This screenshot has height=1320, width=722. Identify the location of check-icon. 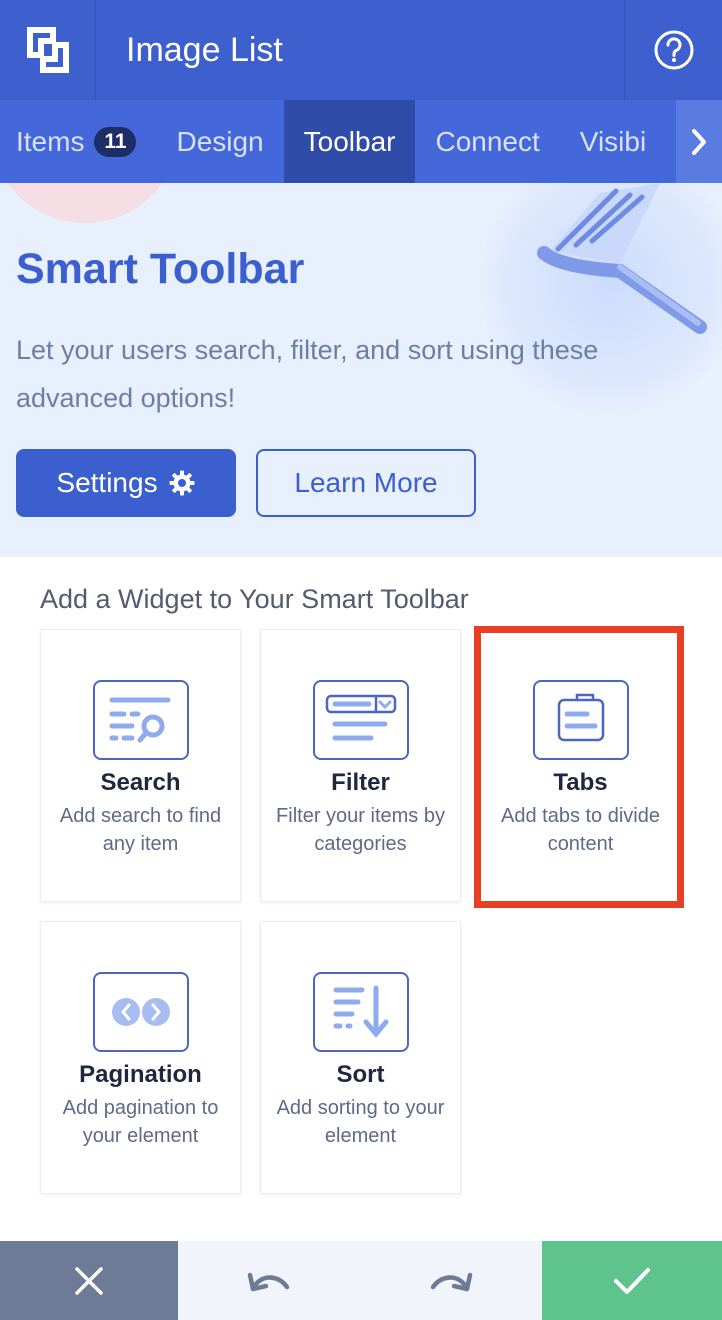
(632, 1280).